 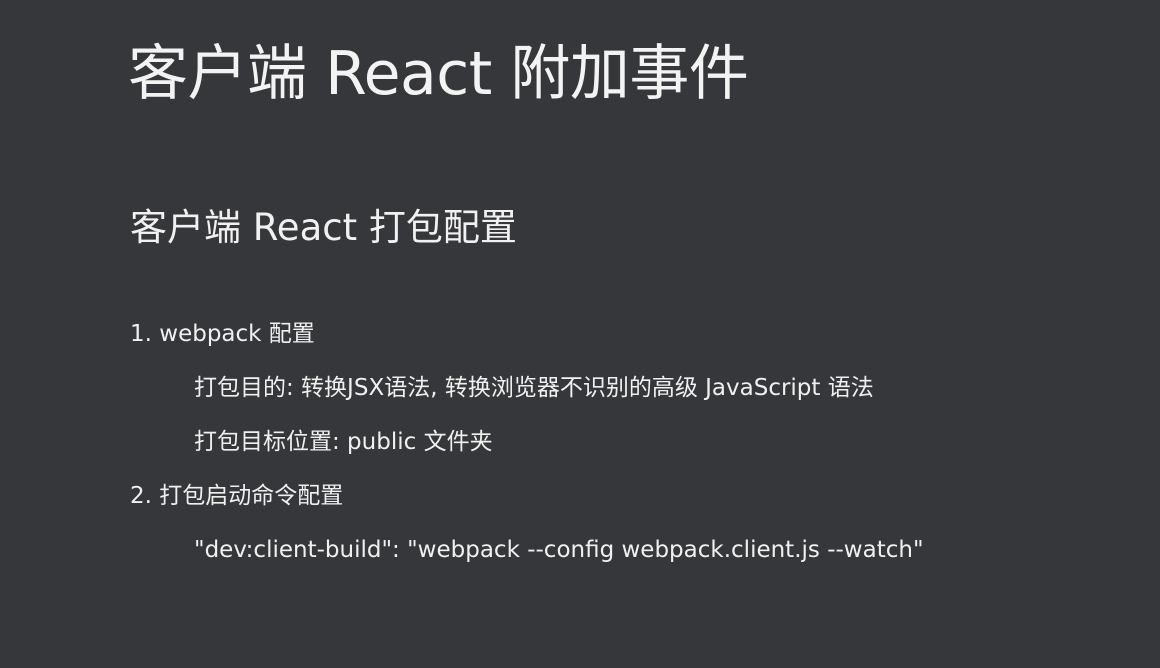 I want to click on list-item-webpack-config: 1. webpack 配置, so click(x=222, y=334).